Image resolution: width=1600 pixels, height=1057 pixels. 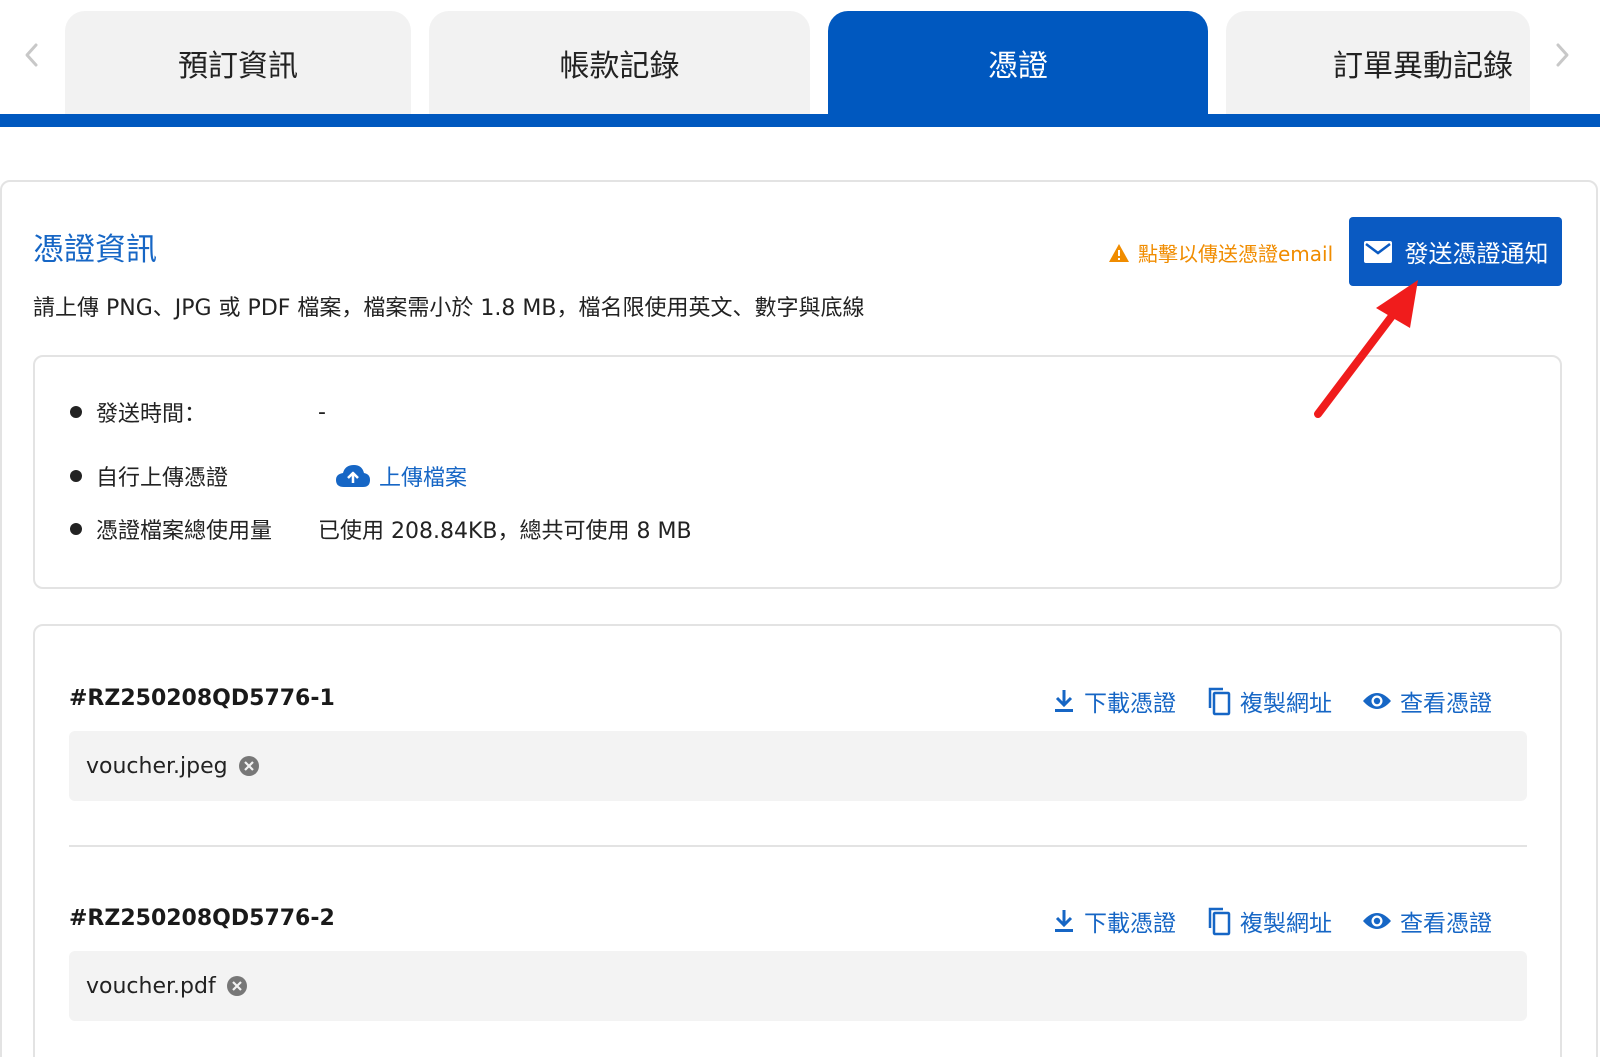 What do you see at coordinates (1236, 254) in the screenshot?
I see `hint-text: 點擊以傳送憑證email` at bounding box center [1236, 254].